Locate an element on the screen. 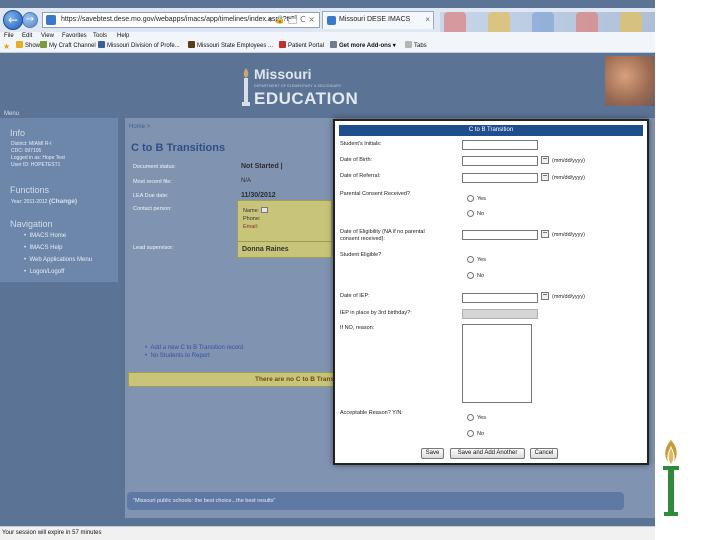 The image size is (720, 540). save-add-another-button: Save and Add Another is located at coordinates (487, 453).